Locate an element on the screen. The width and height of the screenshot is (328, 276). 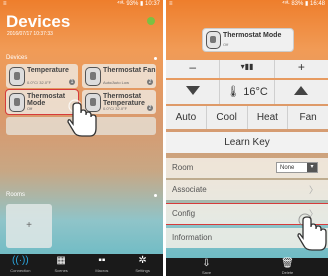
mode-cool-button: Cool is located at coordinates (227, 117).